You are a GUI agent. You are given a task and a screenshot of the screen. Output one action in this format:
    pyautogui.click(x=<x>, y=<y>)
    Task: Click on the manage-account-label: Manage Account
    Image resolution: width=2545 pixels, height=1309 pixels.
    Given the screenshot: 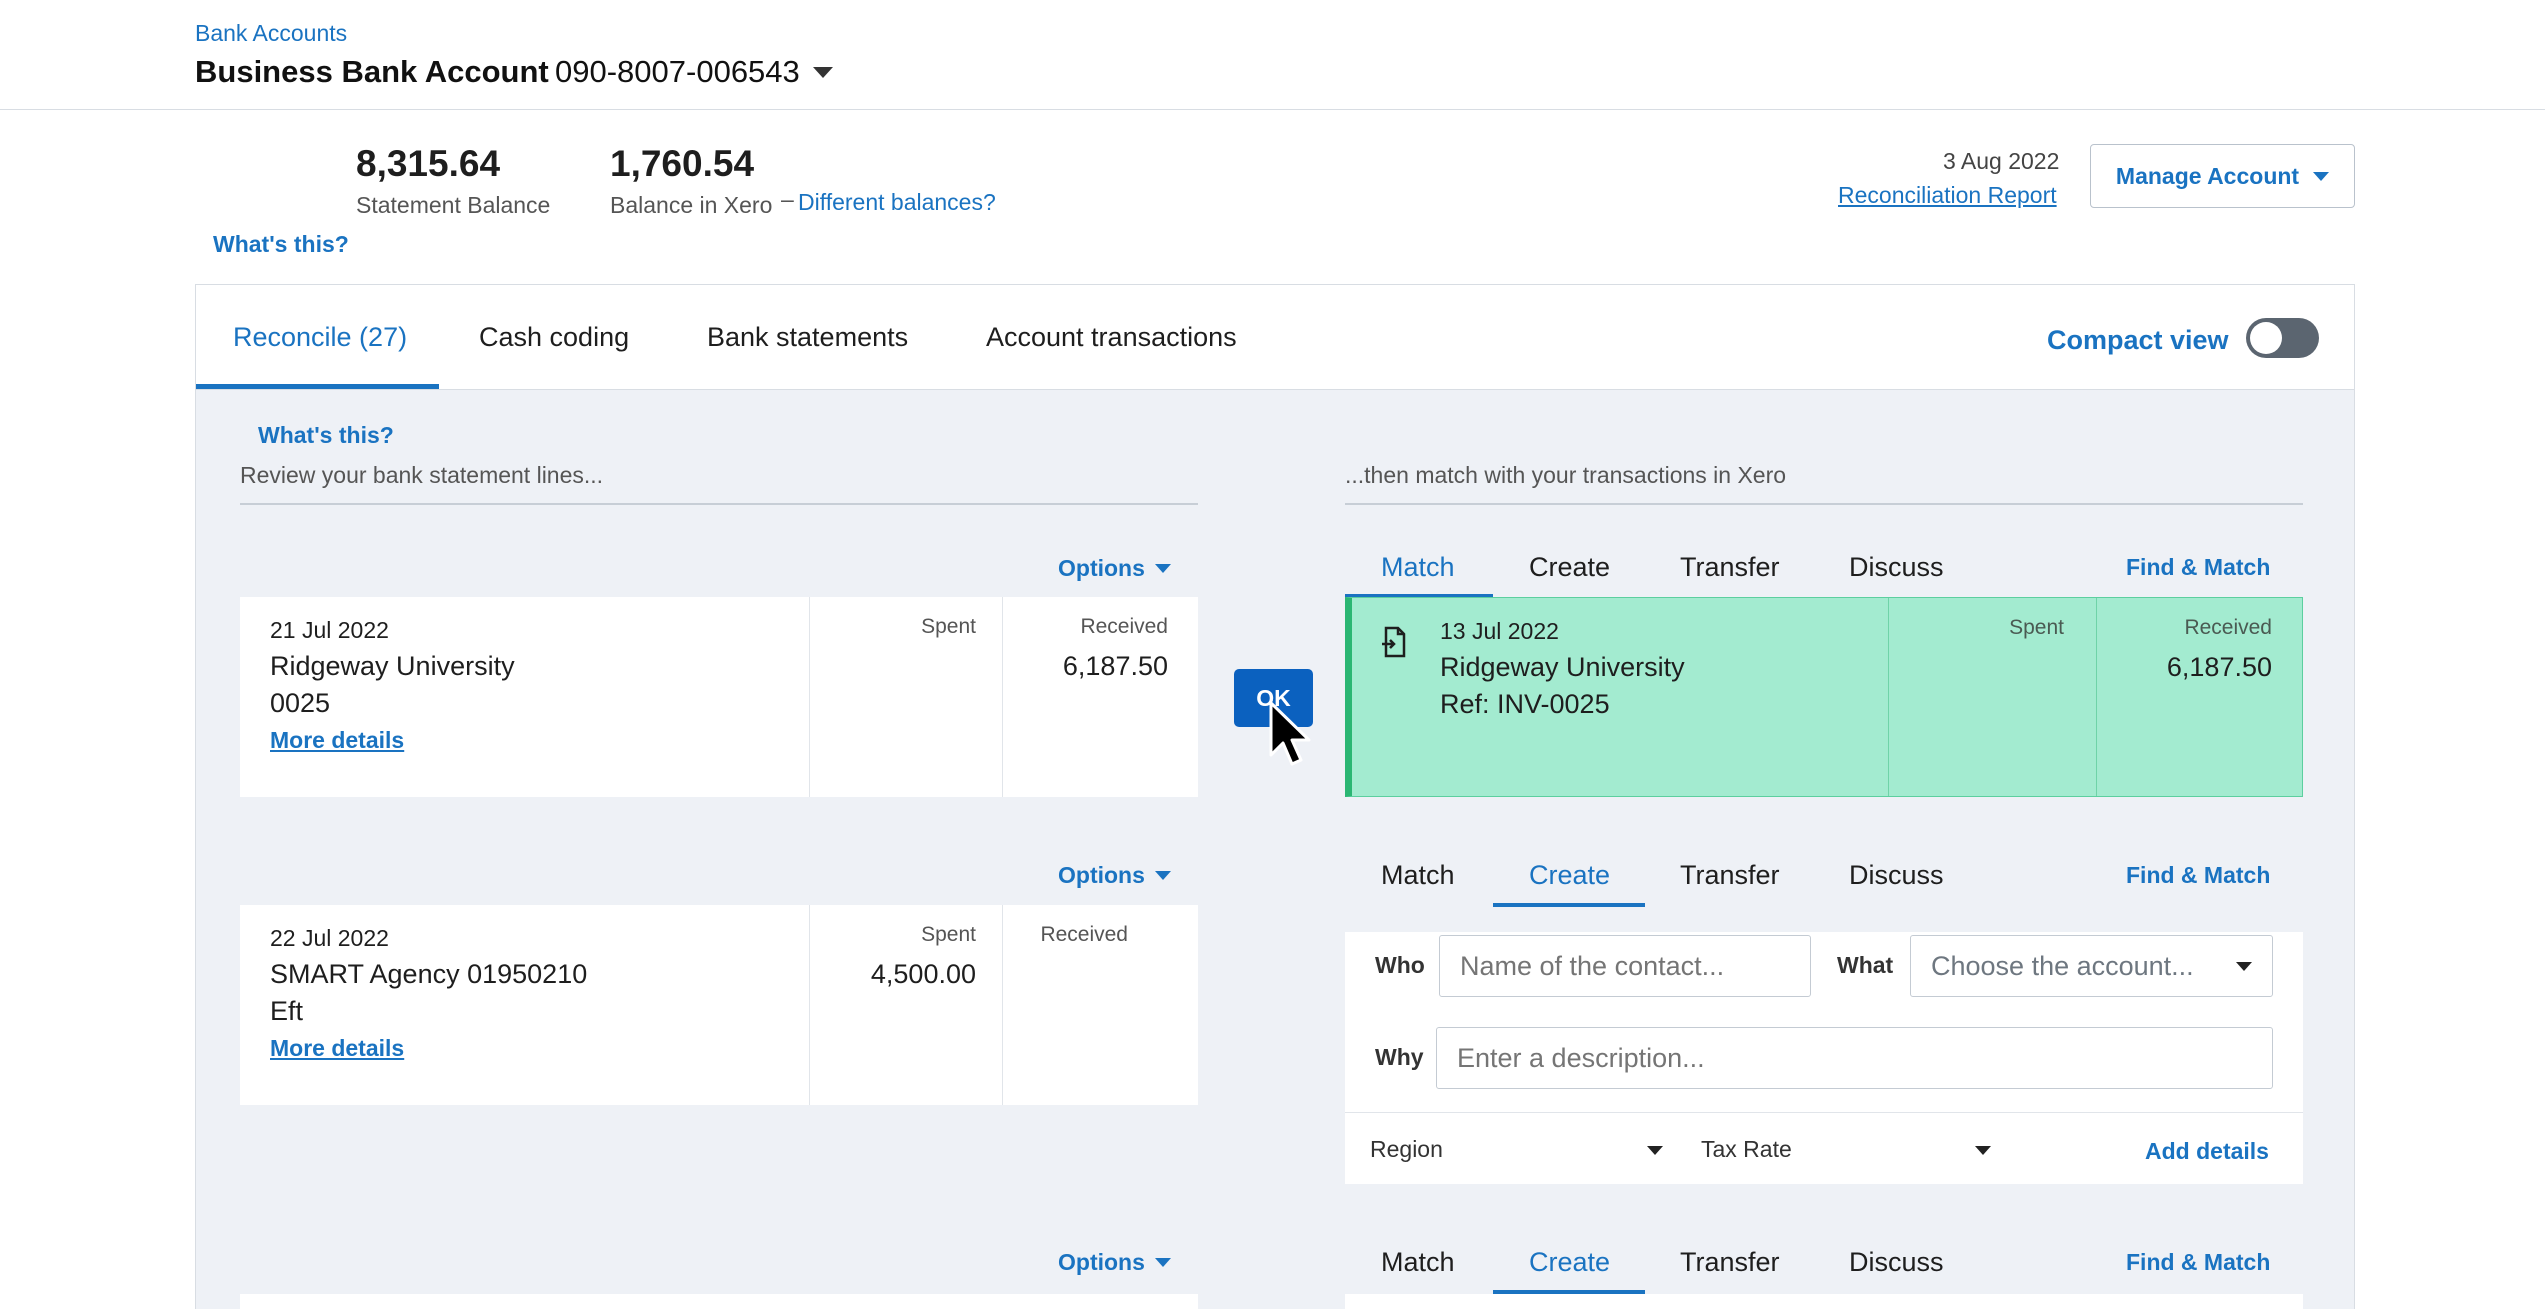 What is the action you would take?
    pyautogui.click(x=2207, y=175)
    